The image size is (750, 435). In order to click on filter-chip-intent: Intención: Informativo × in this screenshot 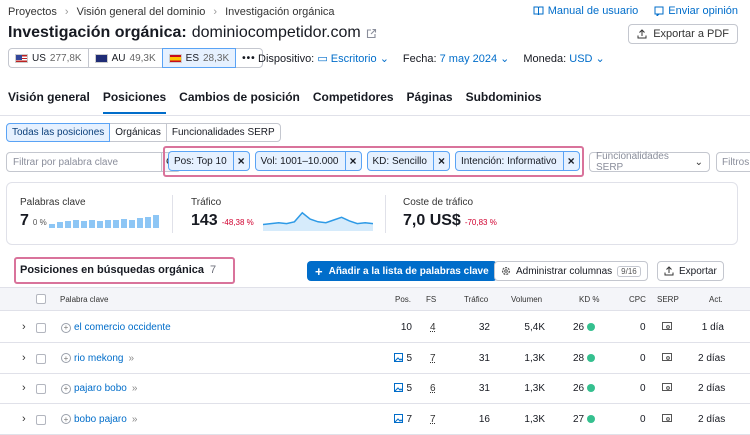, I will do `click(517, 161)`.